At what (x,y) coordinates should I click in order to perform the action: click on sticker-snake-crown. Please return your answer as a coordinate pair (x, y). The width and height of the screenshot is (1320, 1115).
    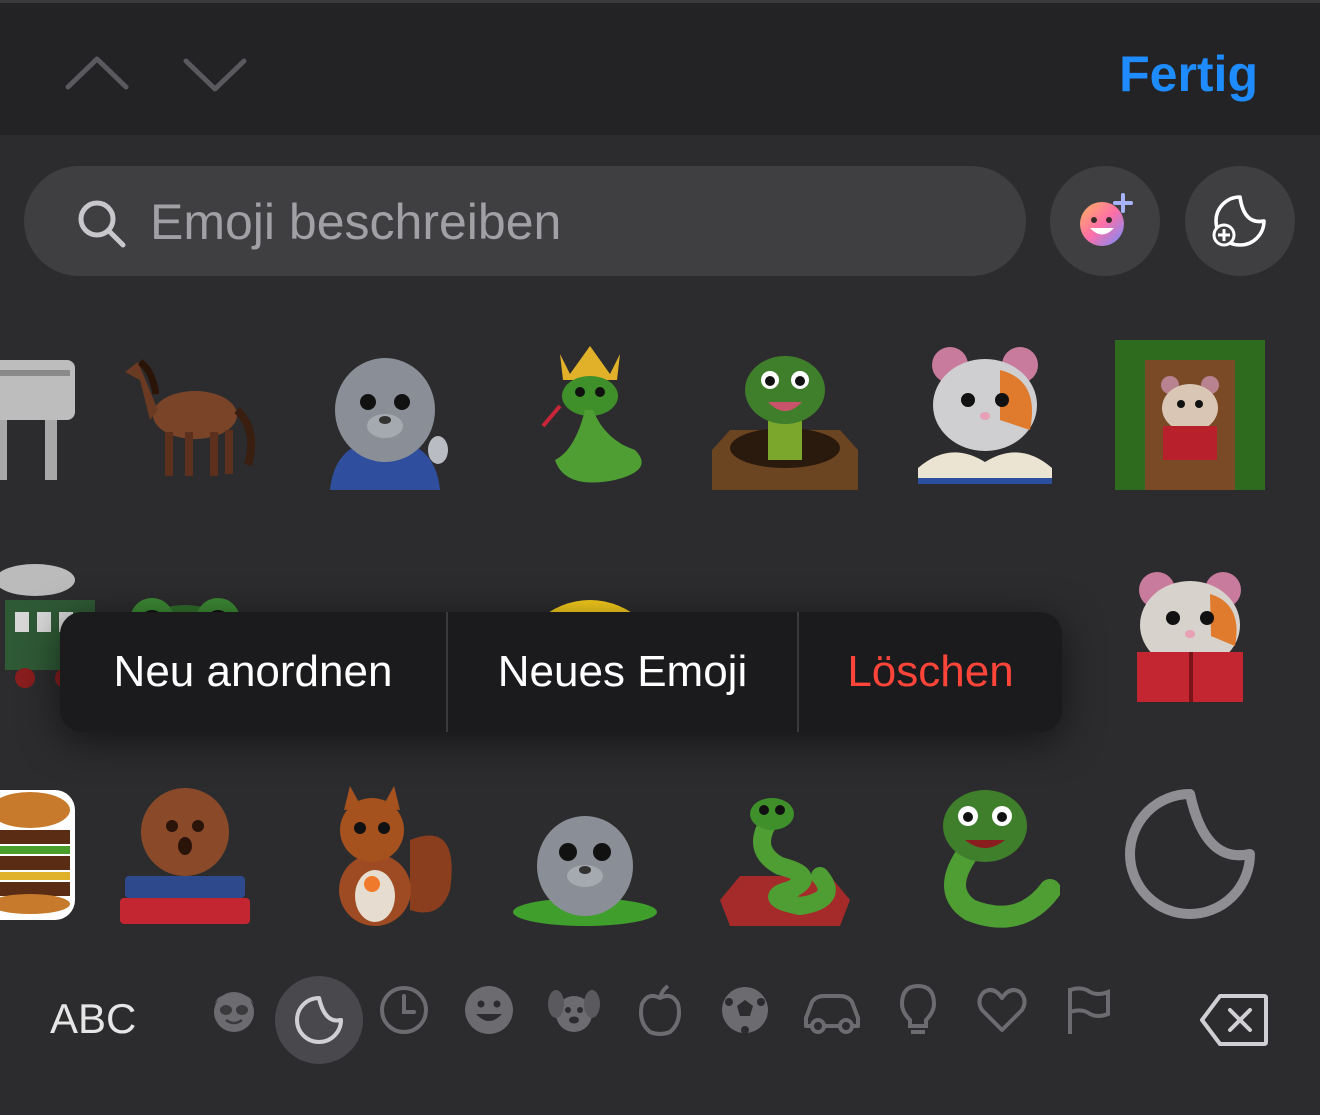
    Looking at the image, I should click on (590, 415).